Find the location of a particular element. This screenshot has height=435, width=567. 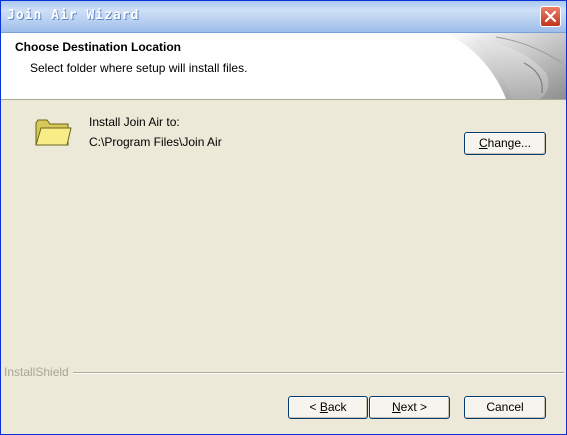

title-bar: Join Air Wizard is located at coordinates (283, 17).